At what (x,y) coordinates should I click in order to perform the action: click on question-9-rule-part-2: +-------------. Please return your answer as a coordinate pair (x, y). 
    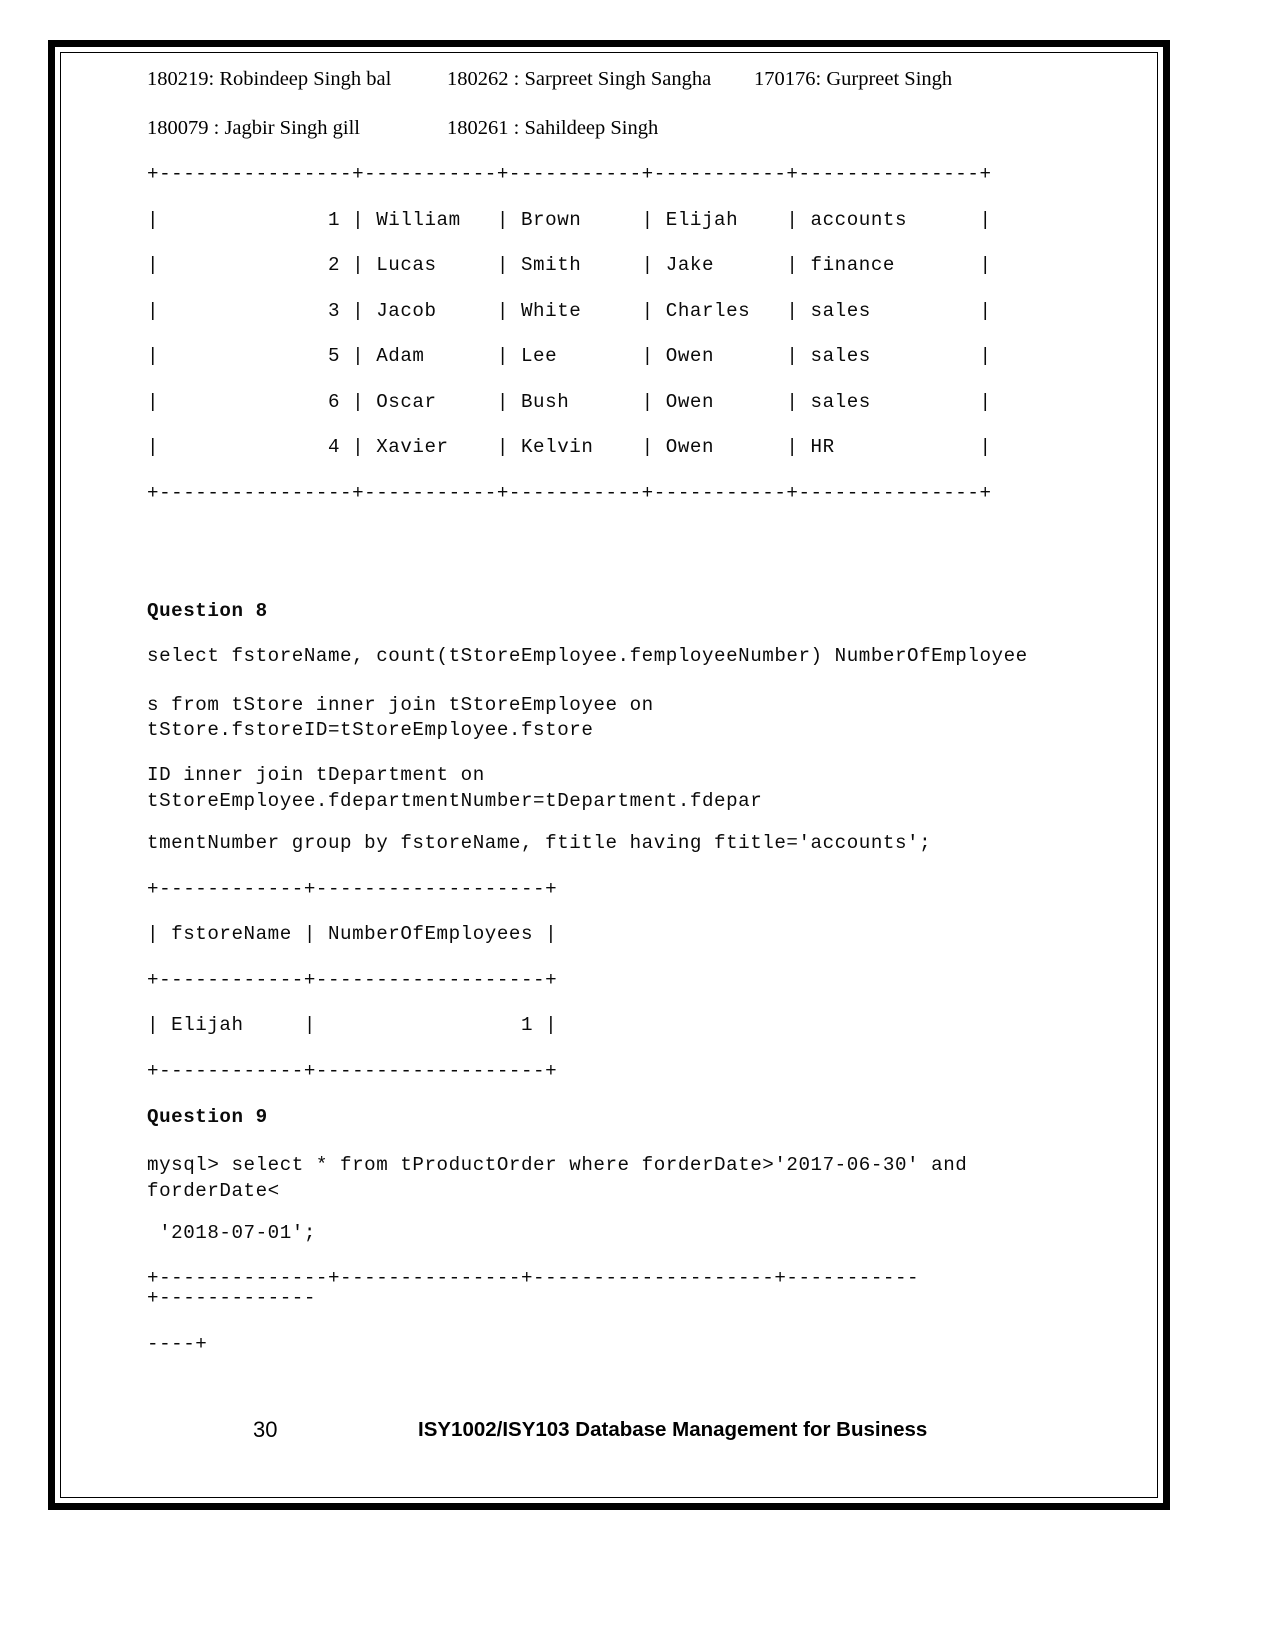
    Looking at the image, I should click on (231, 1298).